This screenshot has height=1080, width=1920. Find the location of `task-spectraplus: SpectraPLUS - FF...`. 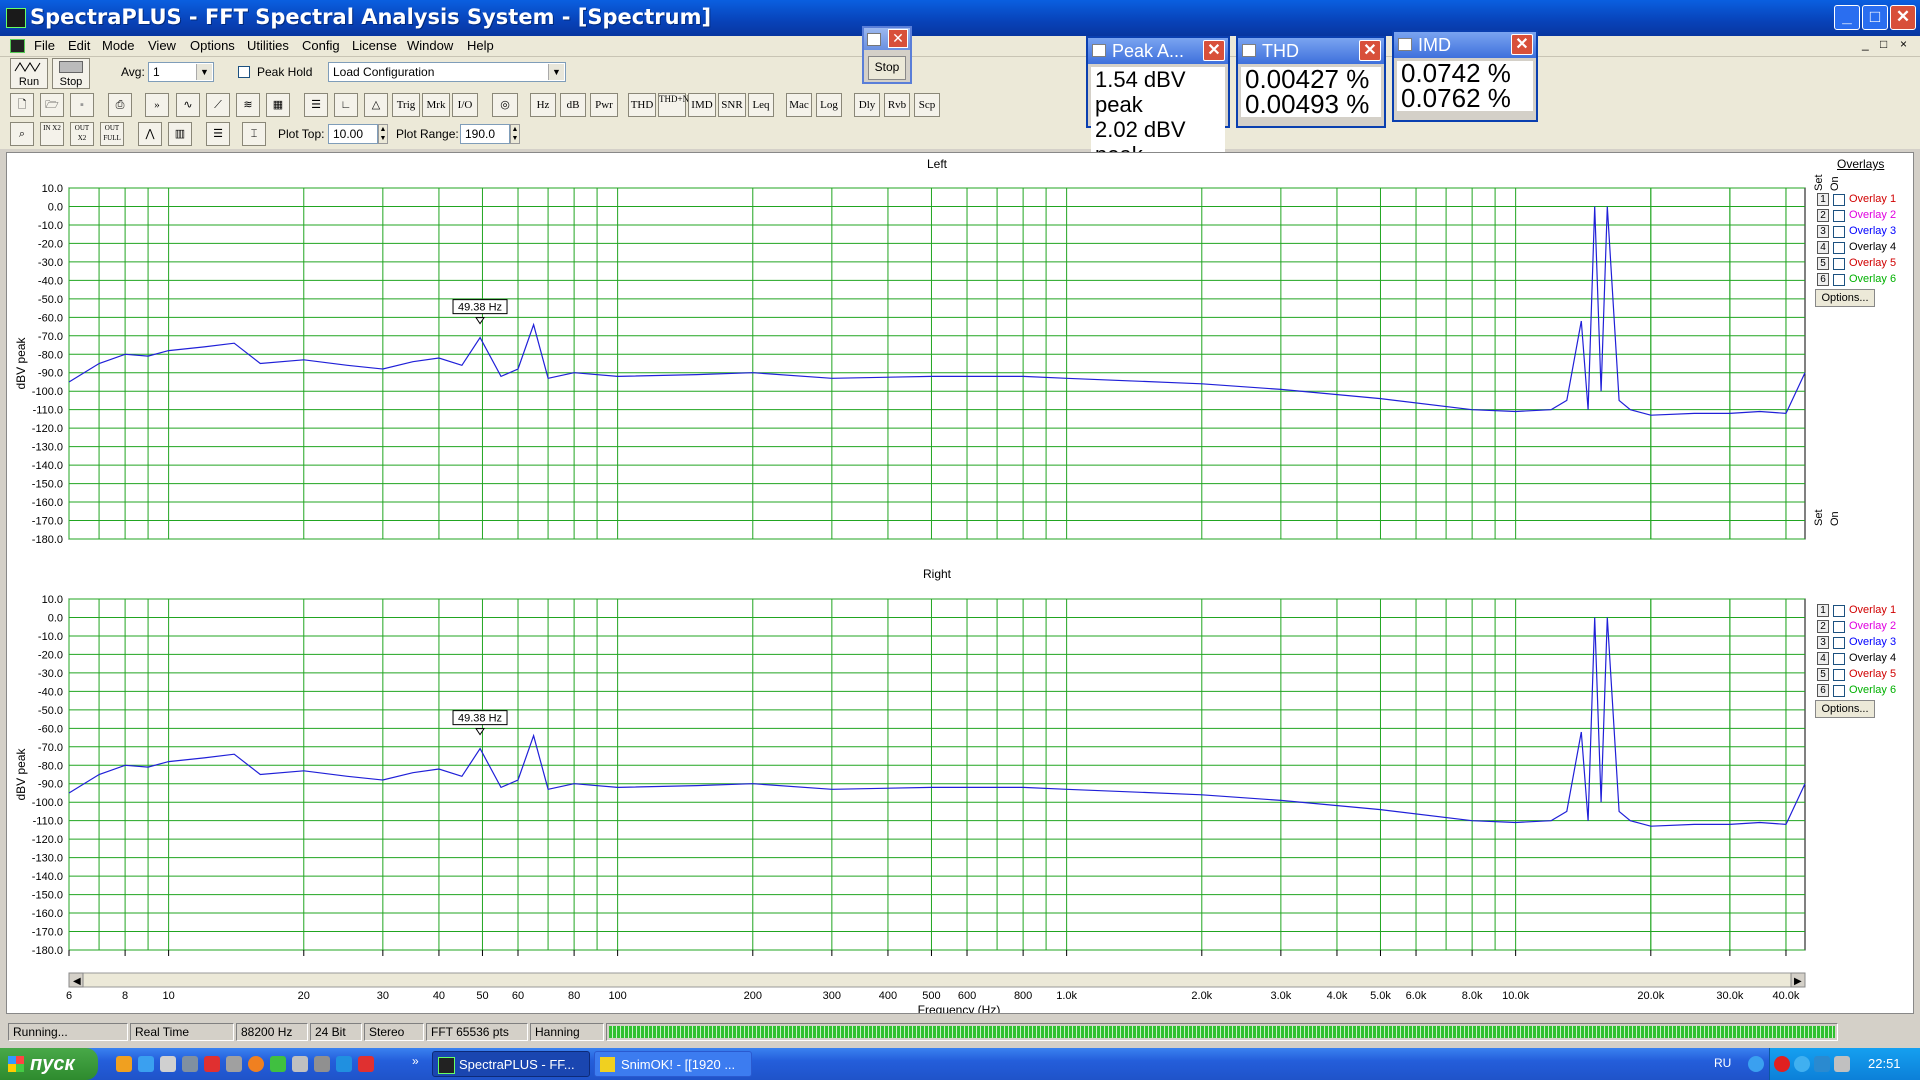

task-spectraplus: SpectraPLUS - FF... is located at coordinates (511, 1064).